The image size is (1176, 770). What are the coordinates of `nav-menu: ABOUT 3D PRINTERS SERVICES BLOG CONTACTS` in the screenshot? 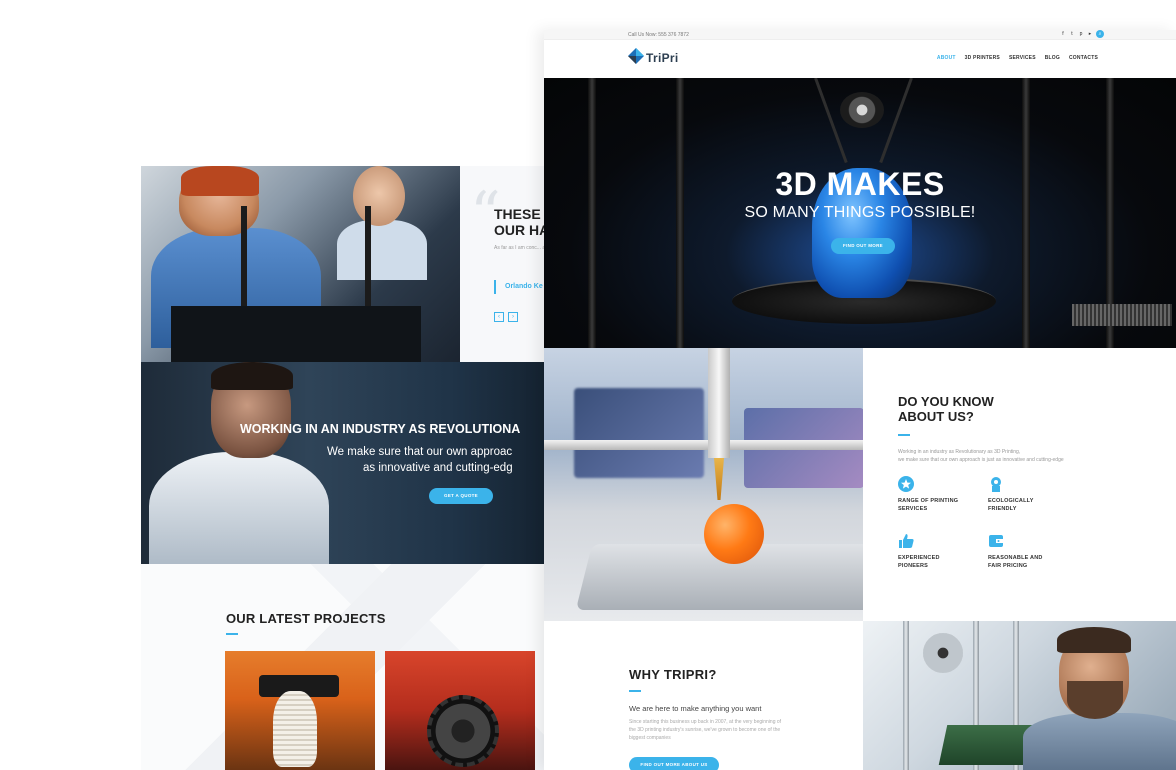 It's located at (1017, 58).